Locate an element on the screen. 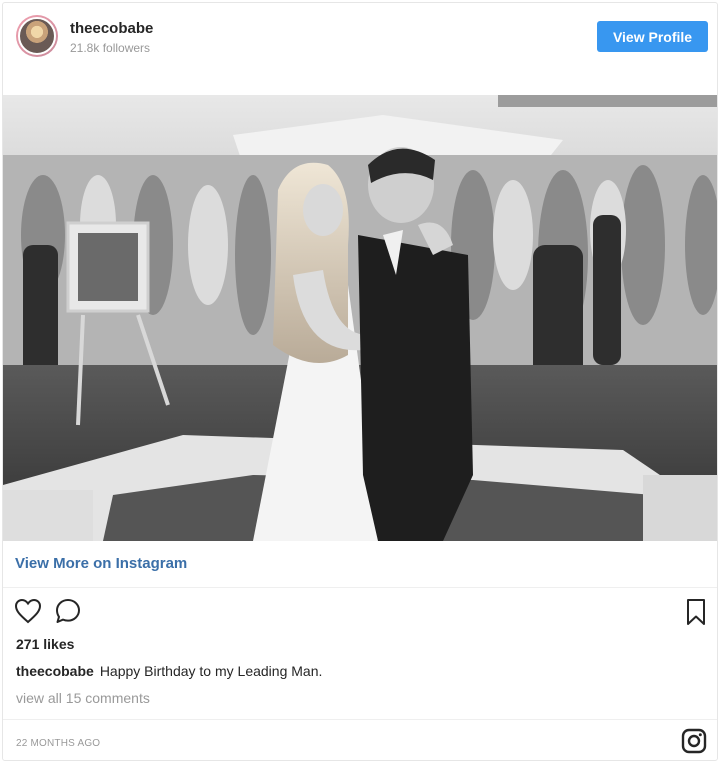  avatar-image is located at coordinates (37, 36).